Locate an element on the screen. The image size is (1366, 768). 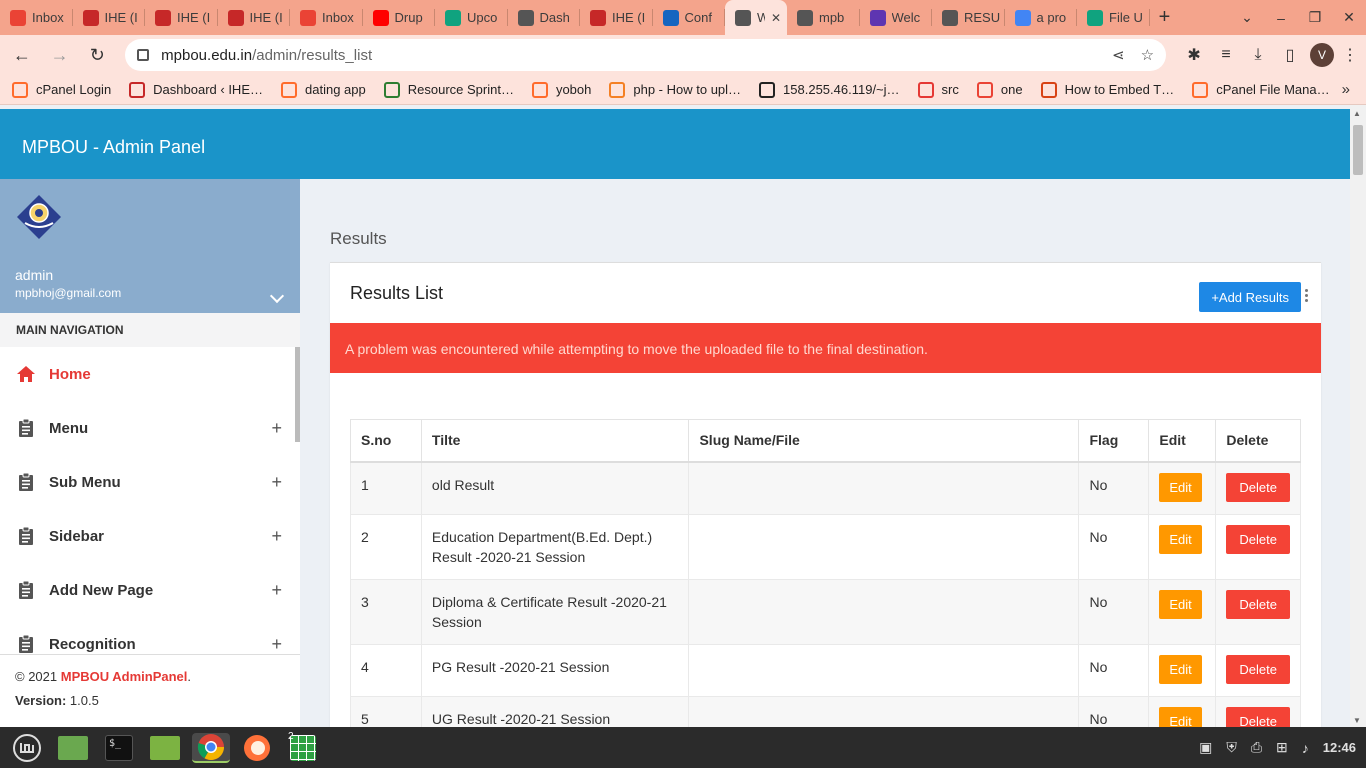
add-results-button: +Add Results is located at coordinates (1250, 297).